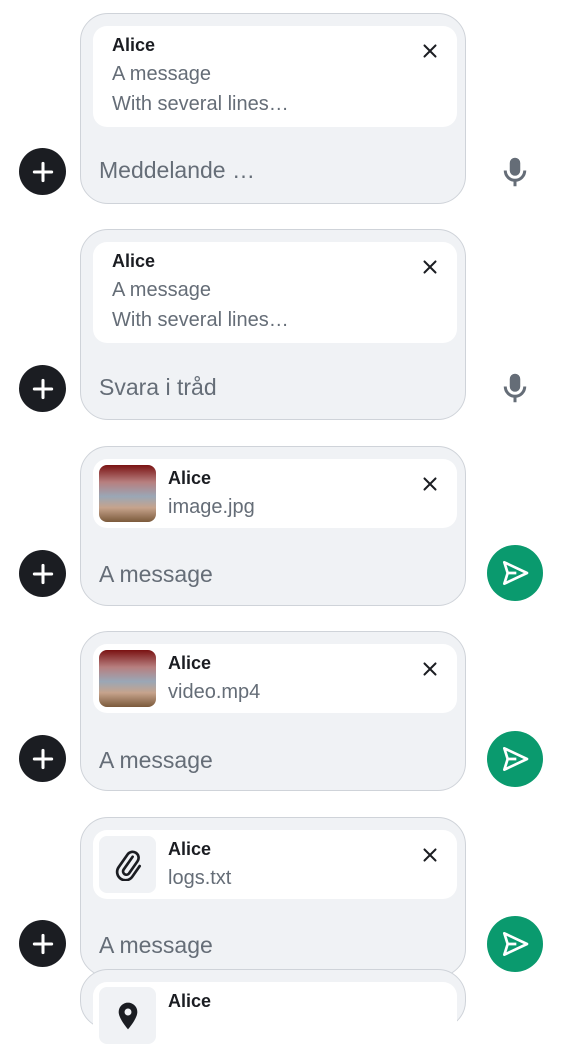  Describe the element at coordinates (275, 678) in the screenshot. I see `reply-preview-card: Alice video.mp4` at that location.